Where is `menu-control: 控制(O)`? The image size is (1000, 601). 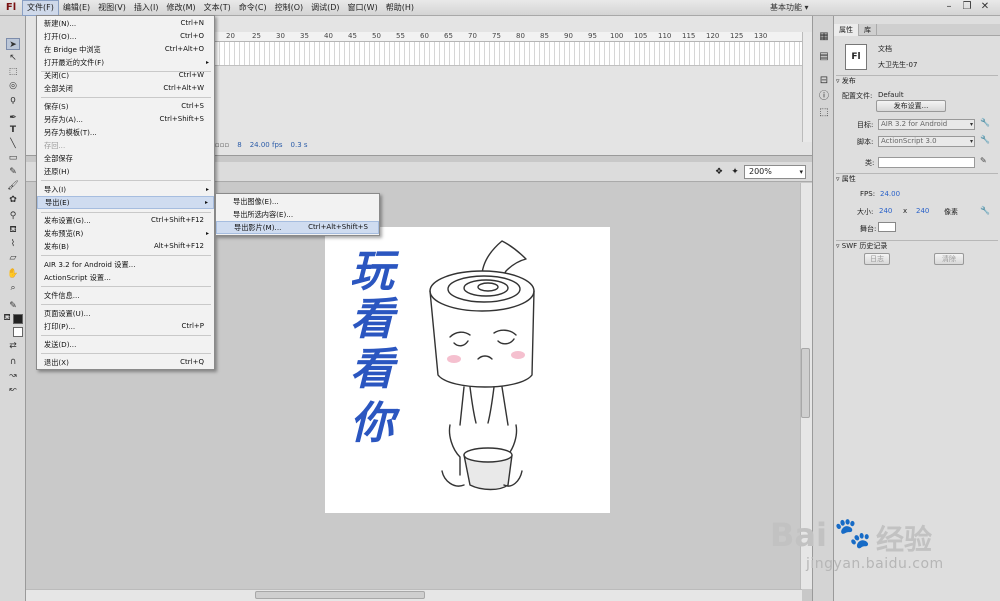
menu-control: 控制(O) is located at coordinates (289, 8).